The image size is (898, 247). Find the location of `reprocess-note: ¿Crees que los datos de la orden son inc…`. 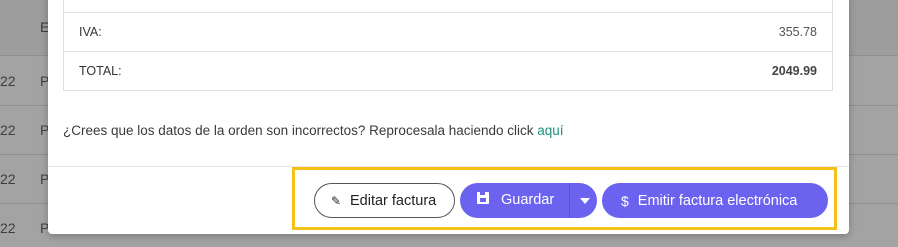

reprocess-note: ¿Crees que los datos de la orden son inc… is located at coordinates (313, 130).